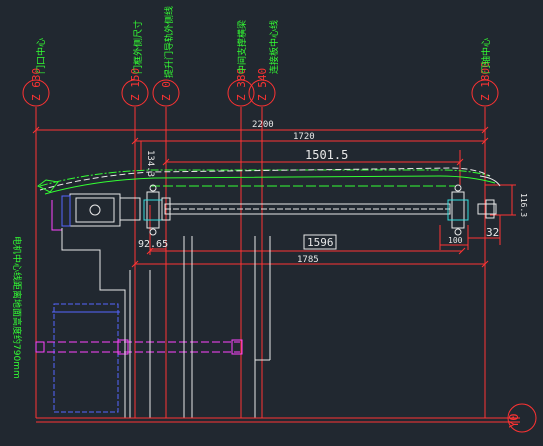 The image size is (543, 446). What do you see at coordinates (514, 421) in the screenshot?
I see `row-label: Y0` at bounding box center [514, 421].